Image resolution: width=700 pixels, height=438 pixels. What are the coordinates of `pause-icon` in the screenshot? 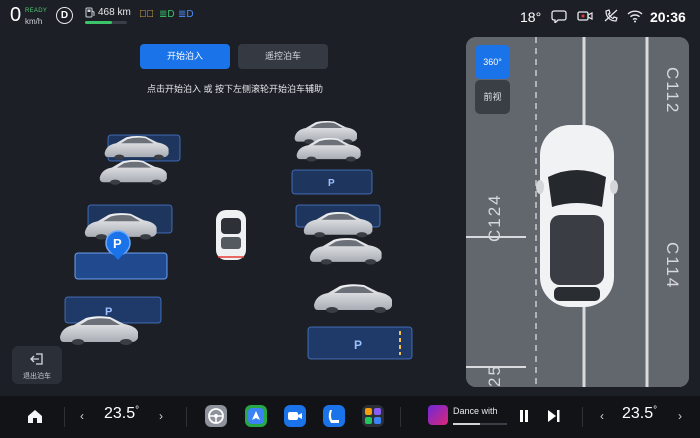 It's located at (524, 416).